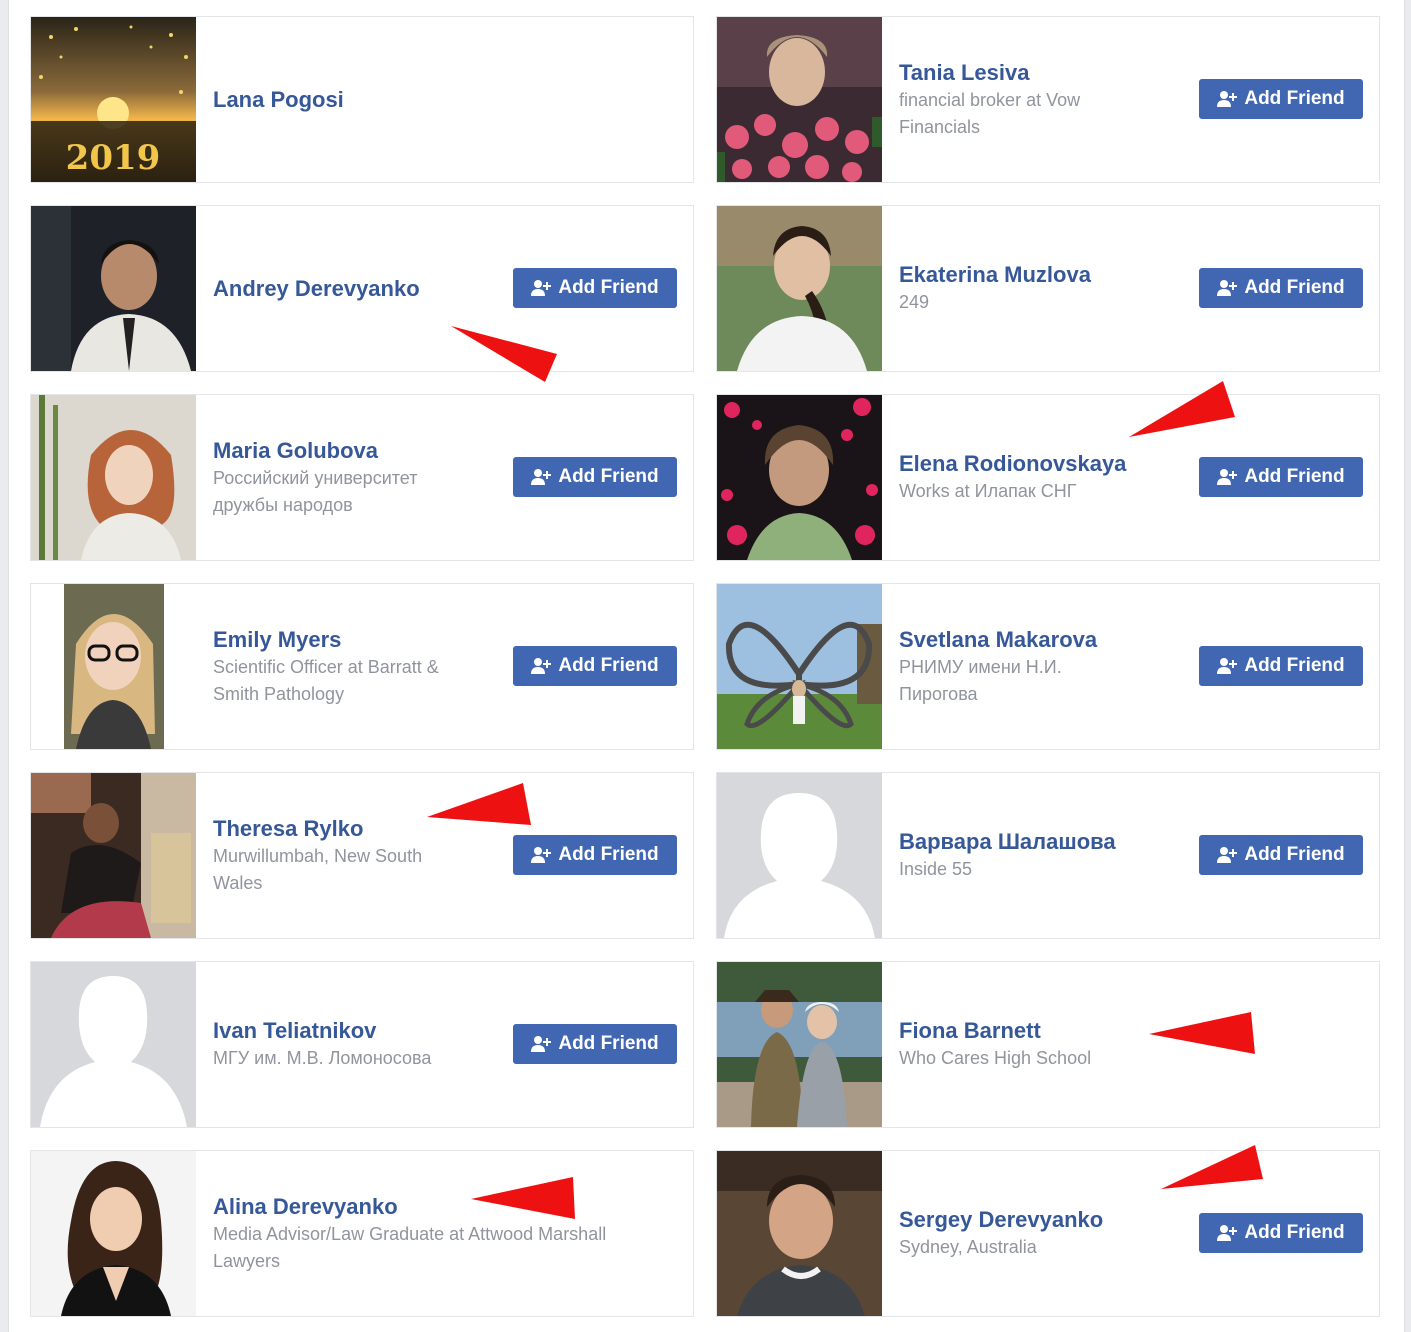  Describe the element at coordinates (315, 477) in the screenshot. I see `friend-subtitle-line: Российский университет` at that location.